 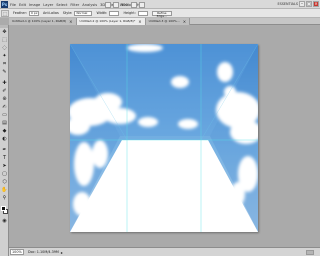 I want to click on clone-stamp-tool: ⊕, so click(x=4, y=99).